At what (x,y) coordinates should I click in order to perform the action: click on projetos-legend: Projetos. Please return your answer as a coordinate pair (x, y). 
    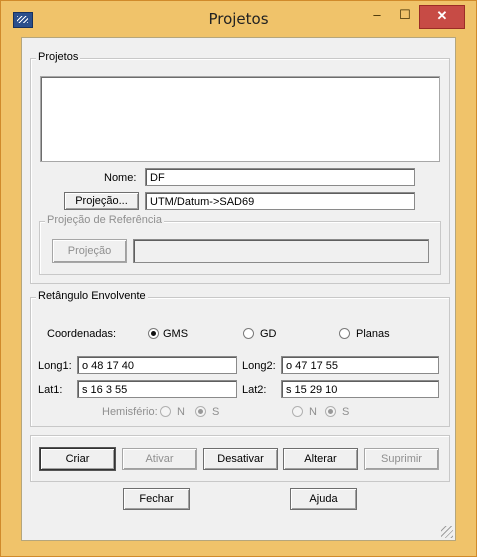
    Looking at the image, I should click on (58, 57).